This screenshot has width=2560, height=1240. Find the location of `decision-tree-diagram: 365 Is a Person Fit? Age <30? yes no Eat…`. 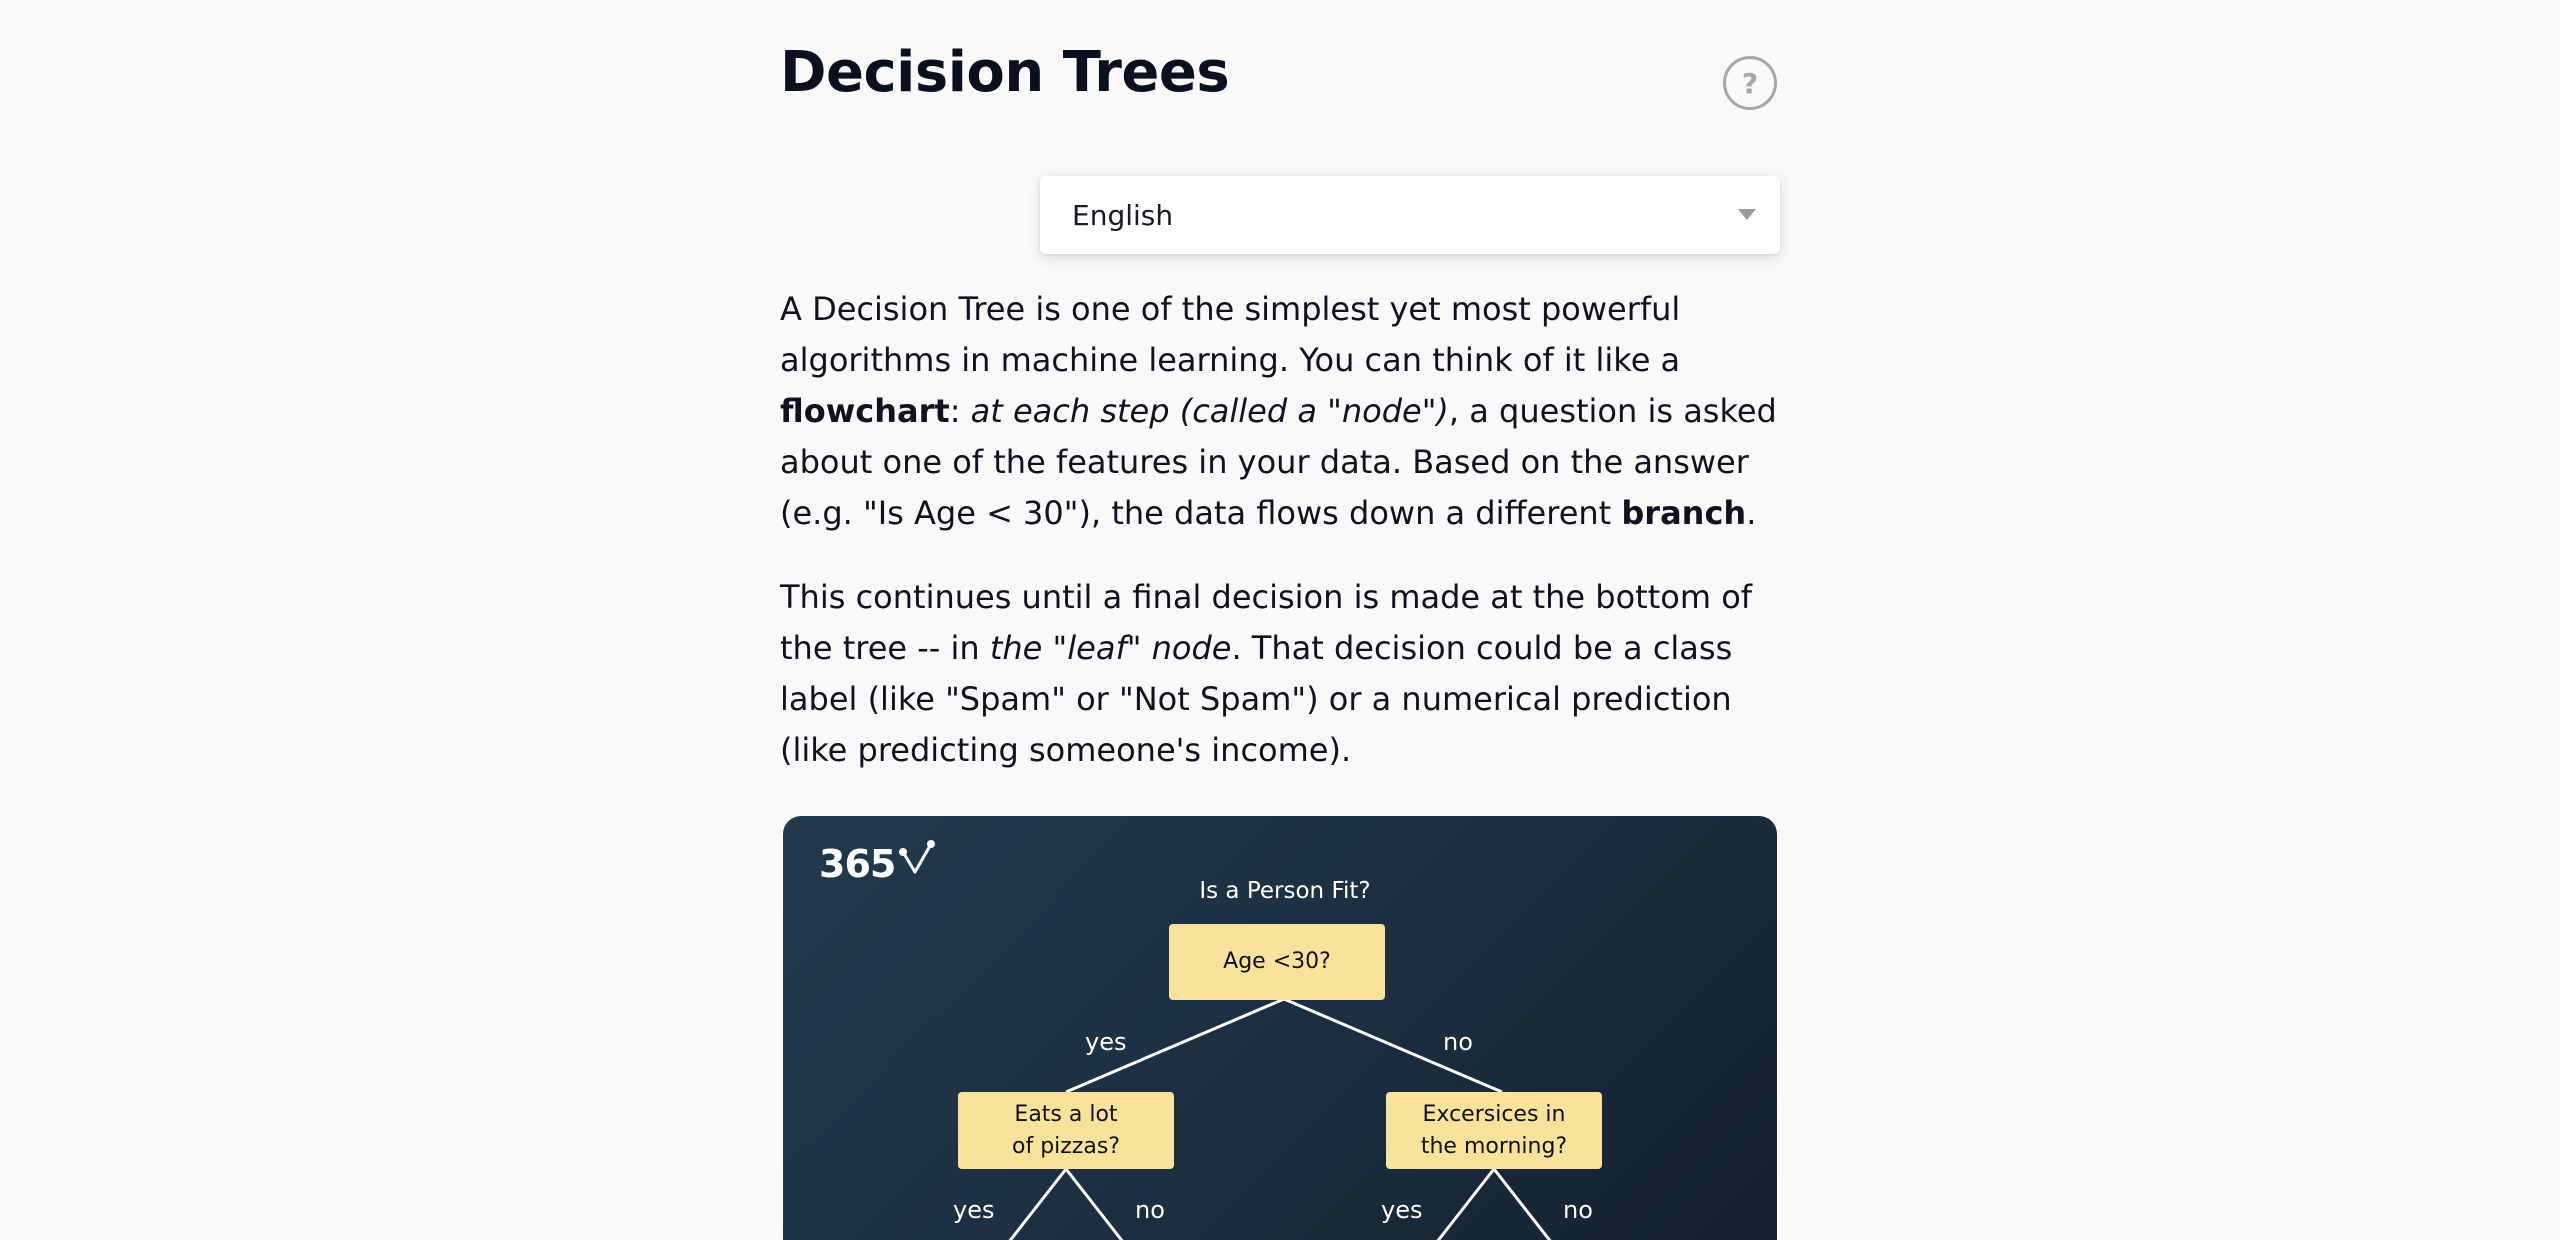

decision-tree-diagram: 365 Is a Person Fit? Age <30? yes no Eat… is located at coordinates (1280, 1028).